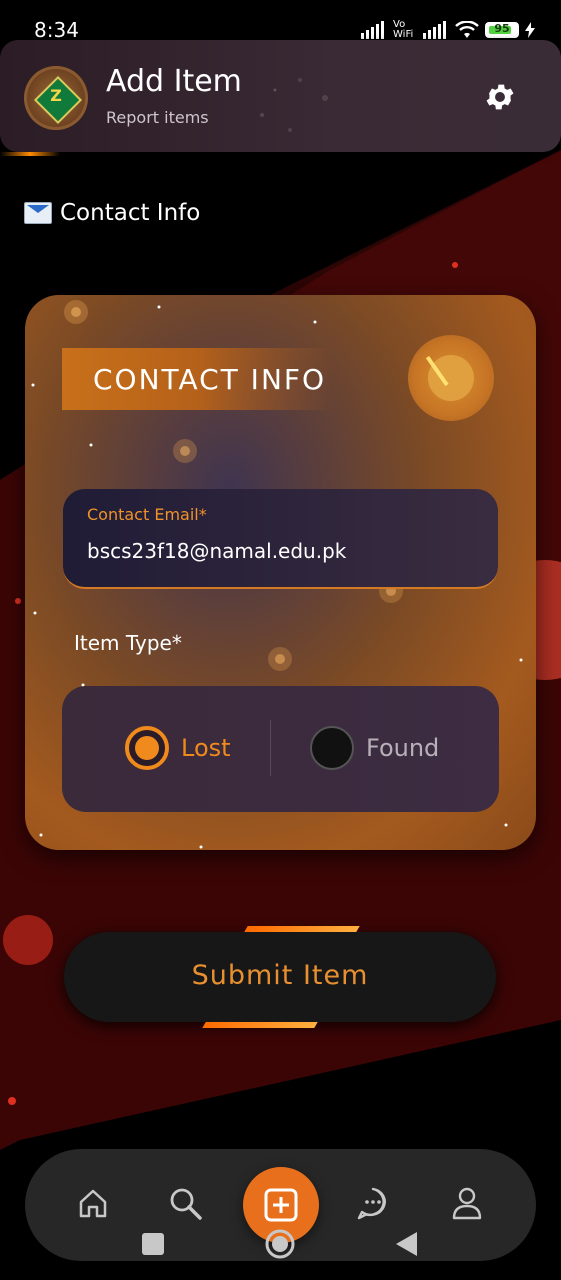  I want to click on profile-icon, so click(467, 1203).